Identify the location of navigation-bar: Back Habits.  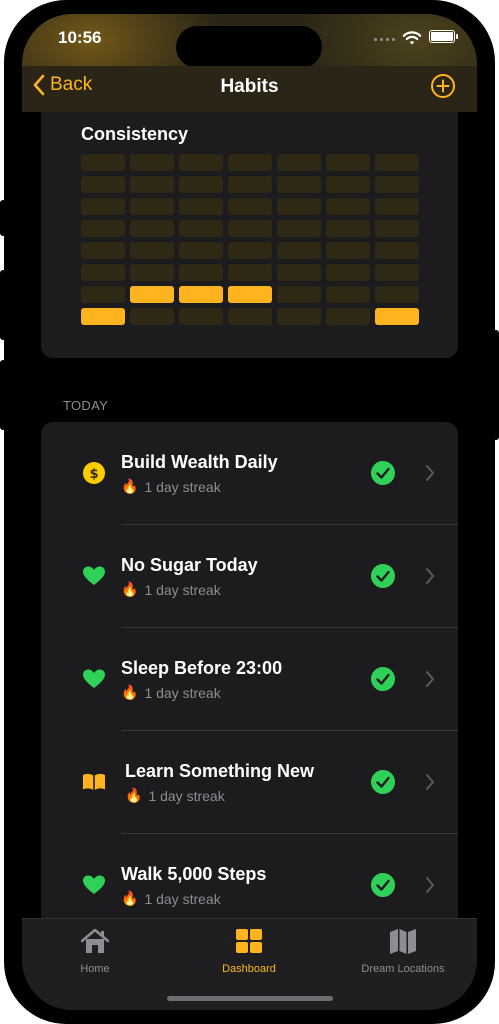
(249, 89).